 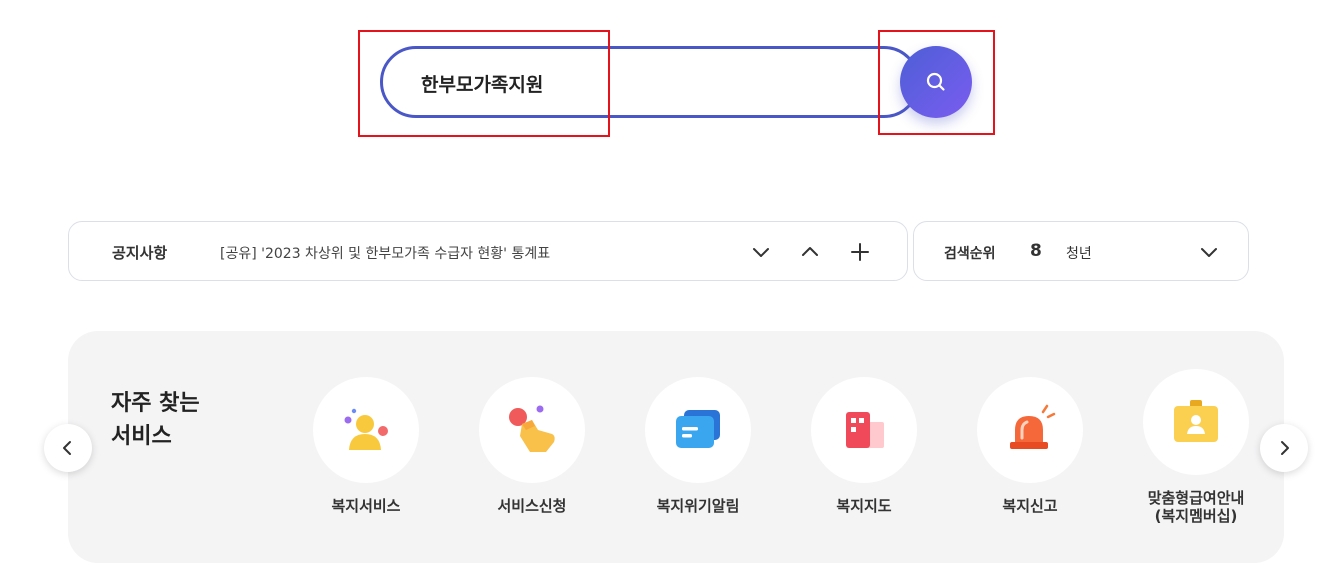 I want to click on carousel-prev-button, so click(x=68, y=448).